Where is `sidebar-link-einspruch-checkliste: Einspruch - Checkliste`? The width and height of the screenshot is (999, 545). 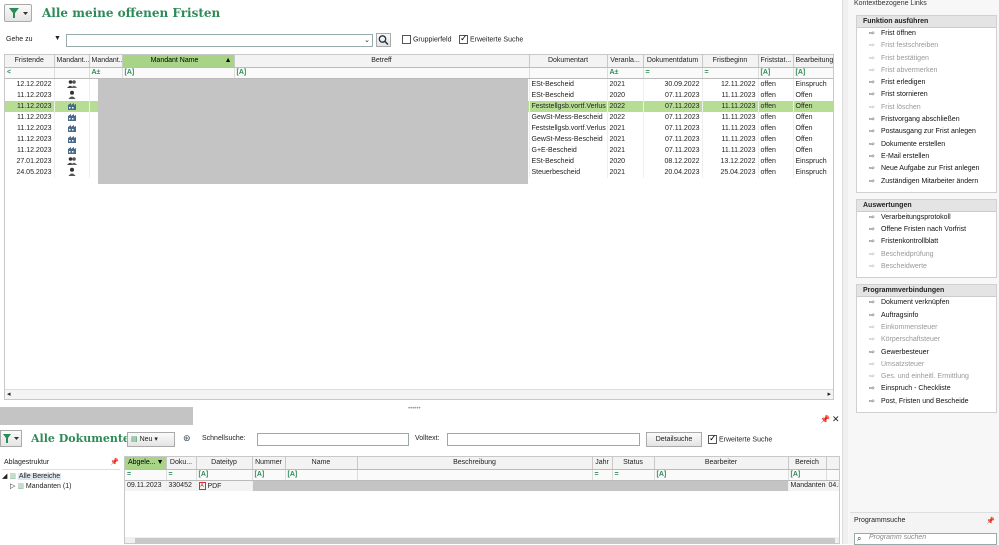 sidebar-link-einspruch-checkliste: Einspruch - Checkliste is located at coordinates (926, 390).